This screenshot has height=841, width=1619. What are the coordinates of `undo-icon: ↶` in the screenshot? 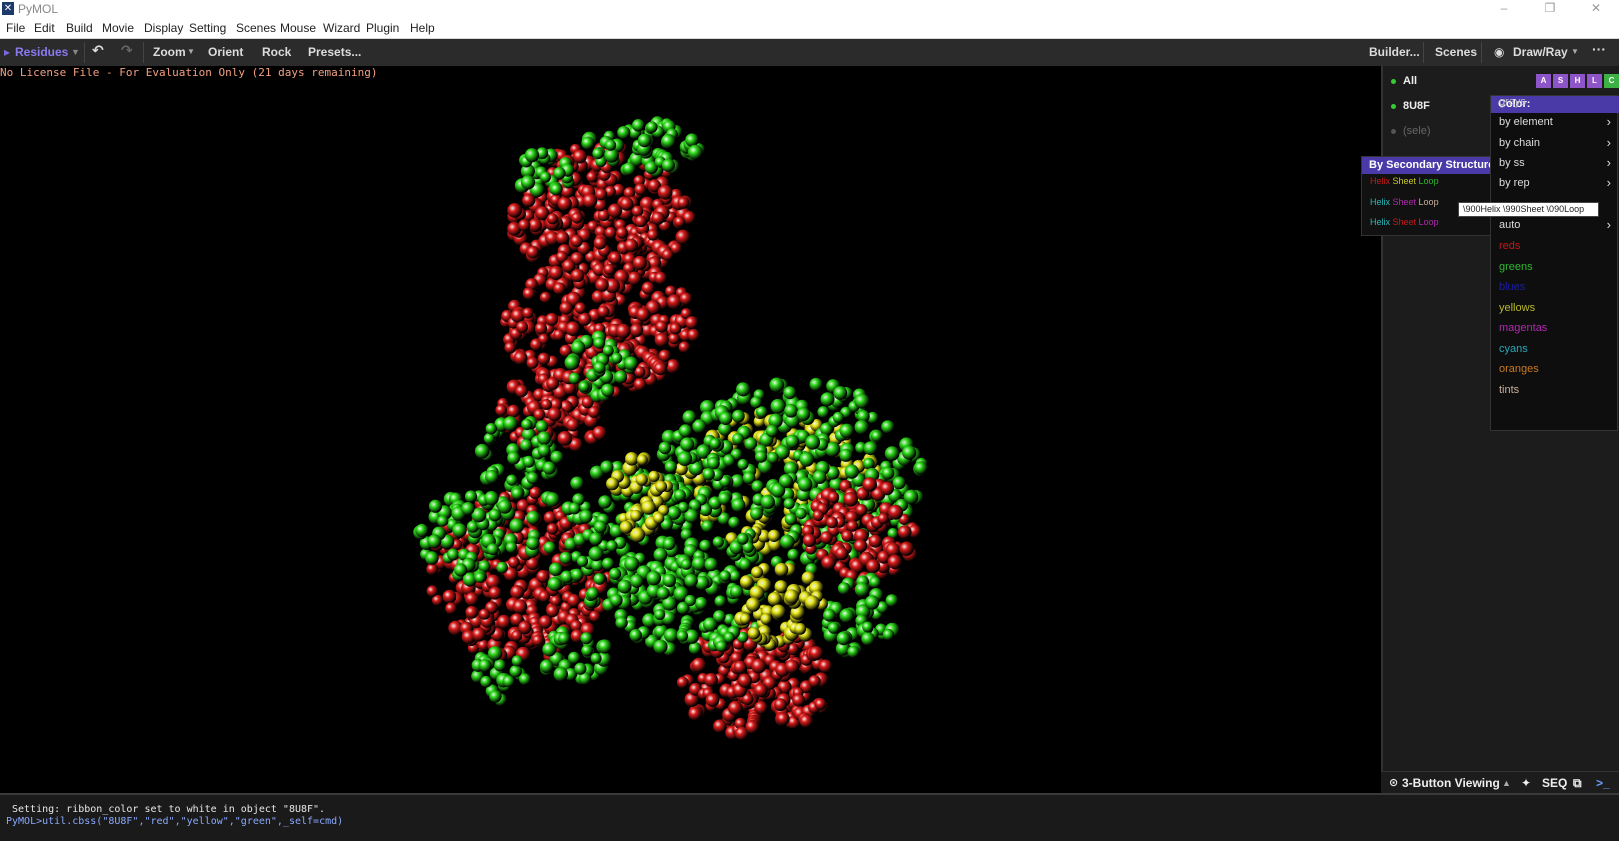 It's located at (98, 50).